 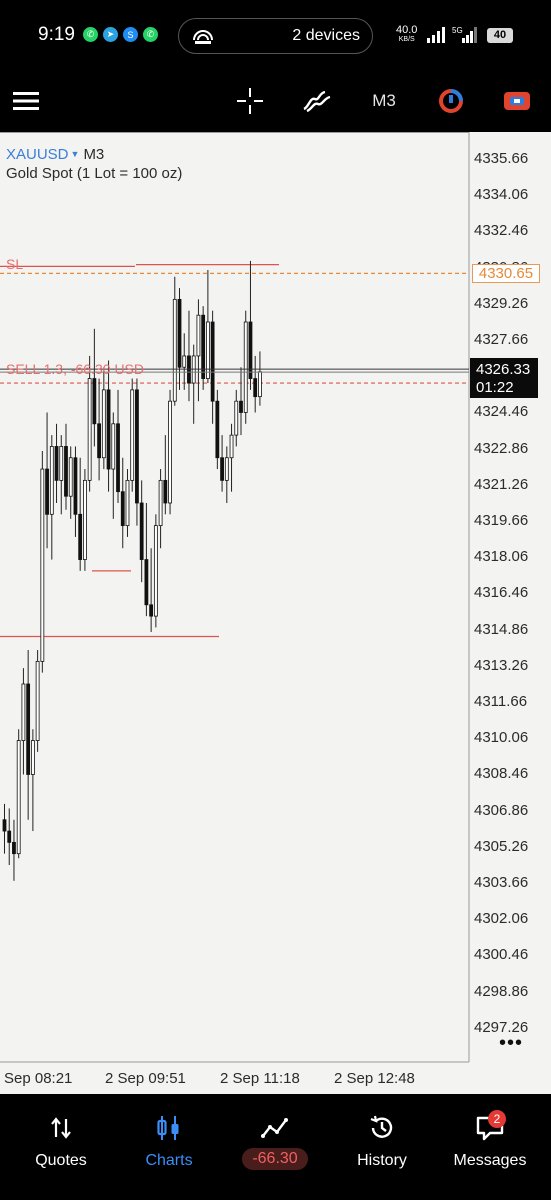 What do you see at coordinates (274, 1128) in the screenshot?
I see `trade-line-icon` at bounding box center [274, 1128].